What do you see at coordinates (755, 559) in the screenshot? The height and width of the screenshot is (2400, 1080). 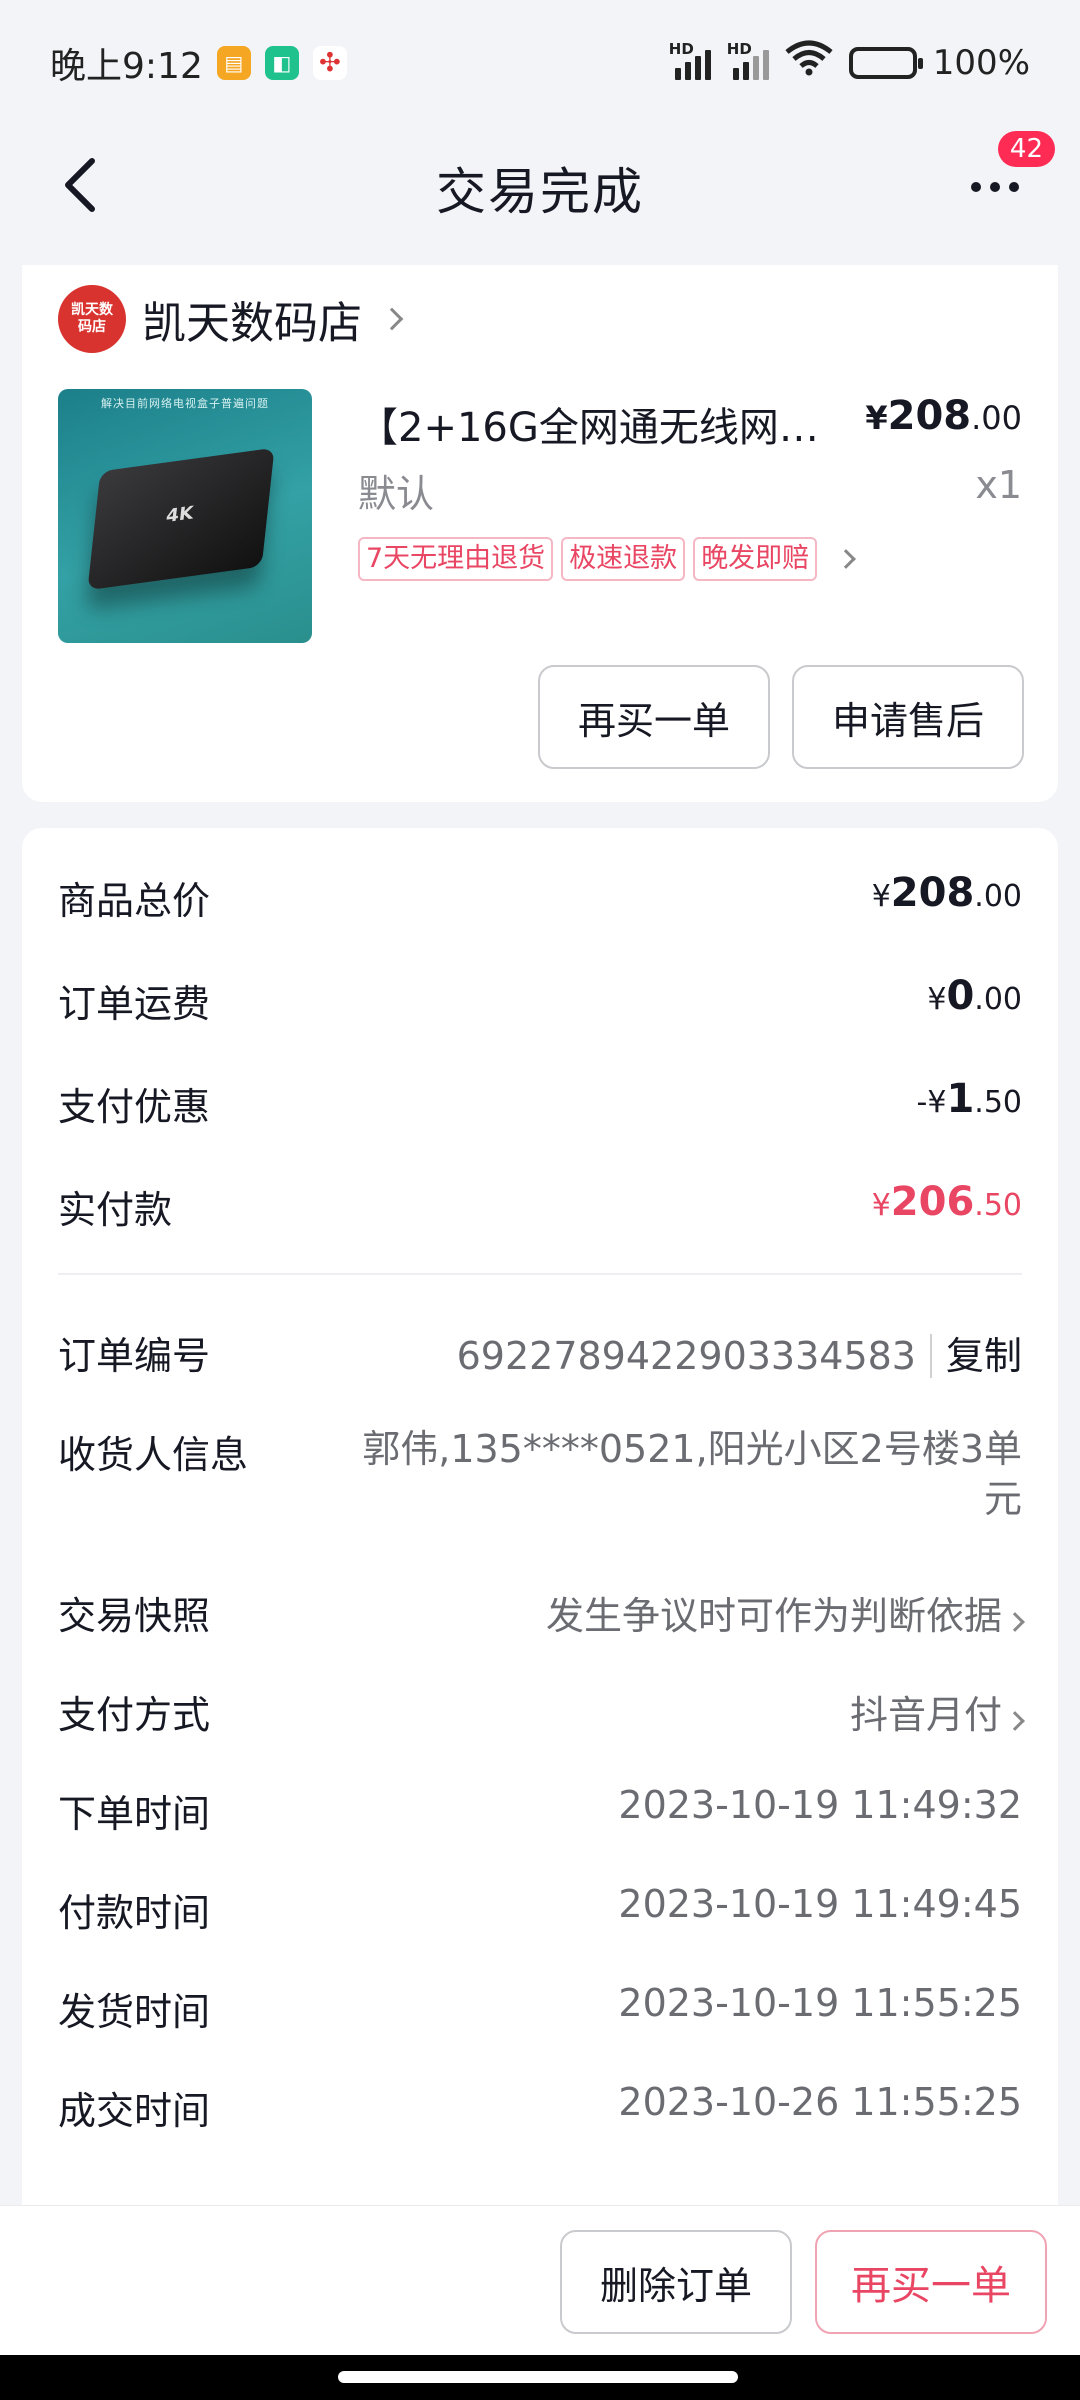 I see `tag-late-compensation: 晚发即赔` at bounding box center [755, 559].